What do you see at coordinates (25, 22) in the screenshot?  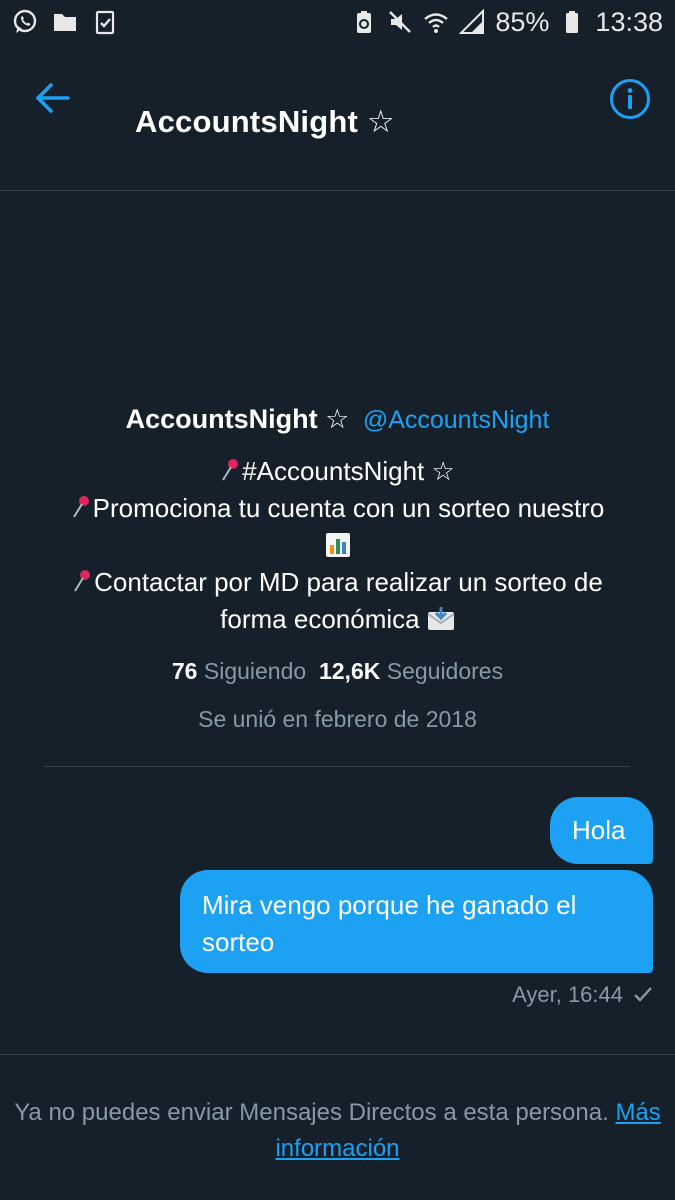 I see `whatsapp-icon` at bounding box center [25, 22].